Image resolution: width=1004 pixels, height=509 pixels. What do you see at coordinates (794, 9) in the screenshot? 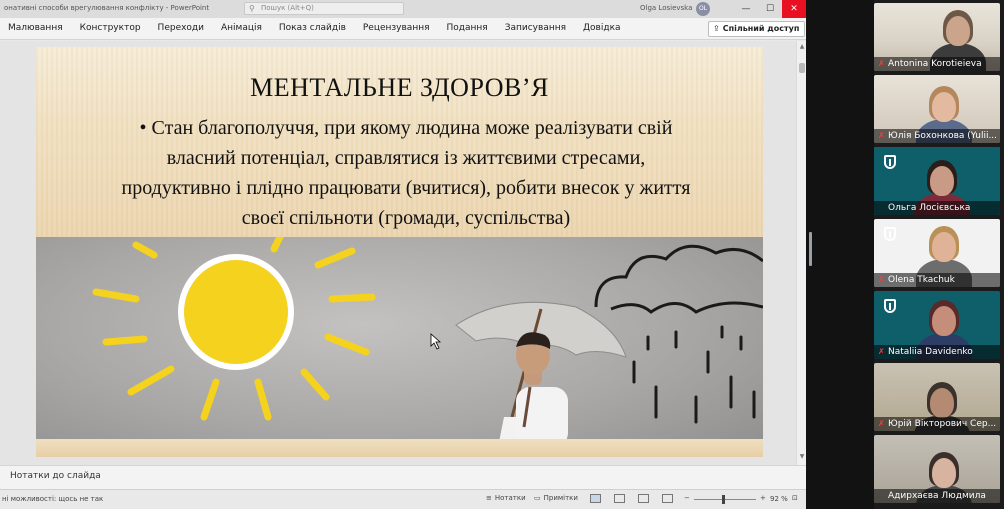
I see `close-button: ✕` at bounding box center [794, 9].